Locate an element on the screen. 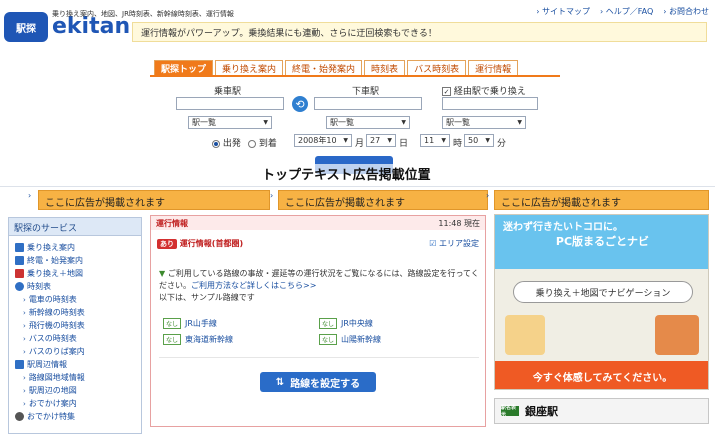  ad-top-band: 迷わず行きたいトコロに。 PC版まるごとナビ is located at coordinates (601, 242).